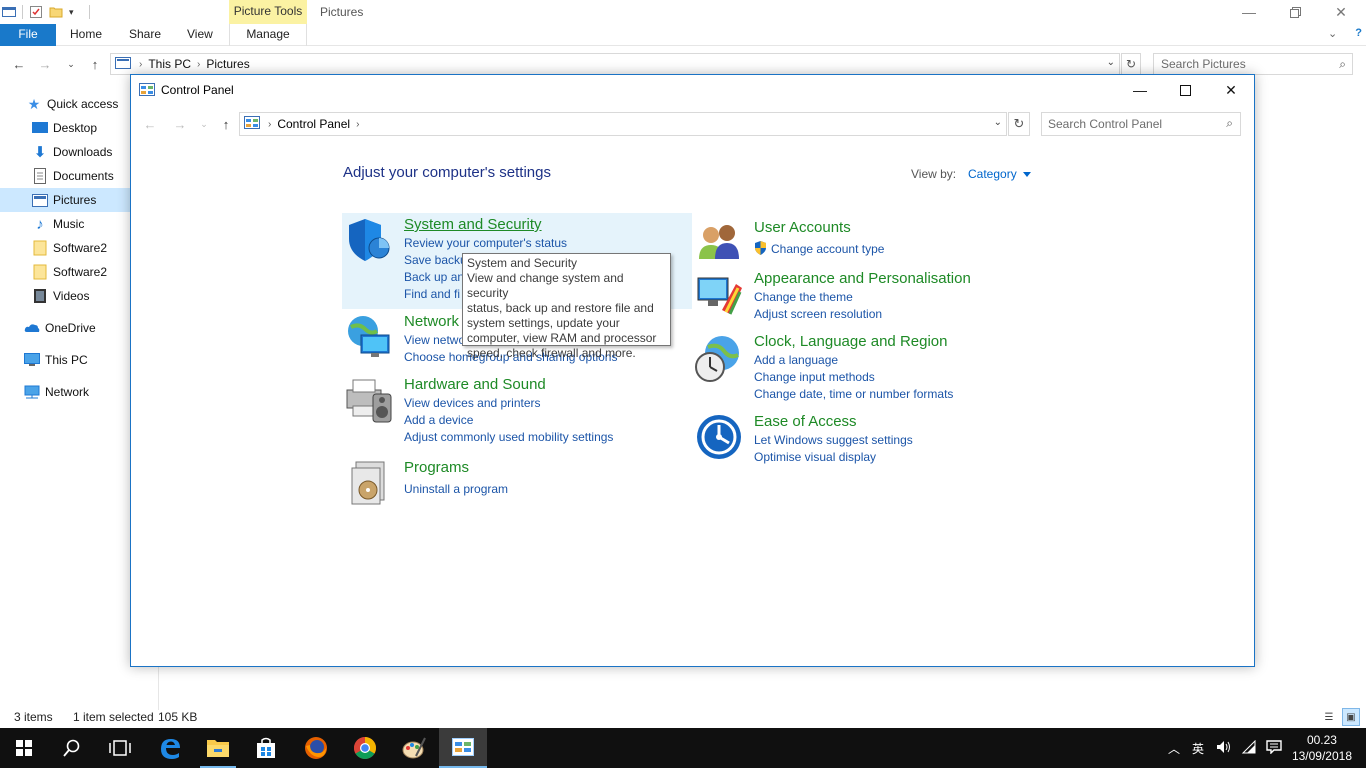 This screenshot has width=1366, height=768. Describe the element at coordinates (432, 294) in the screenshot. I see `link-find-fix: Find and fi` at that location.